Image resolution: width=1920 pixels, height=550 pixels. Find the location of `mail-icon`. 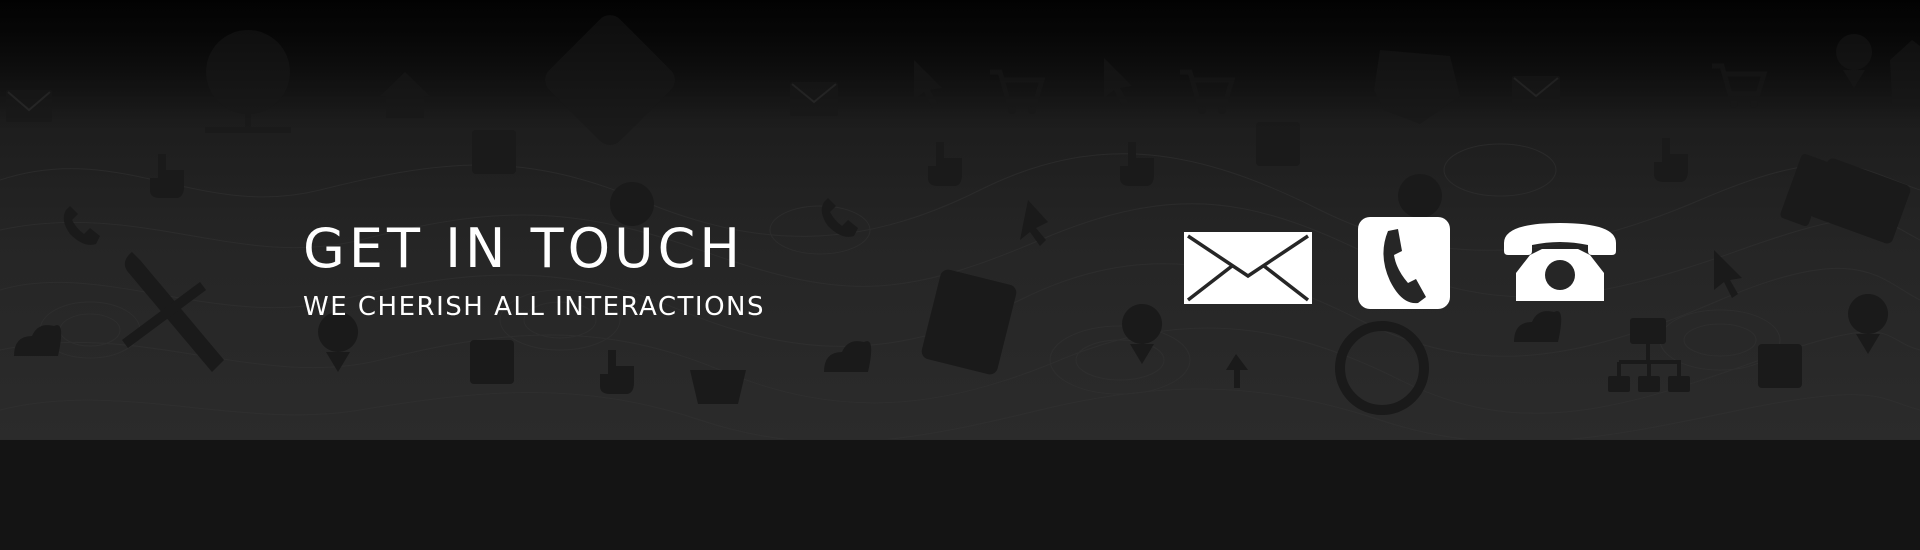

mail-icon is located at coordinates (1248, 268).